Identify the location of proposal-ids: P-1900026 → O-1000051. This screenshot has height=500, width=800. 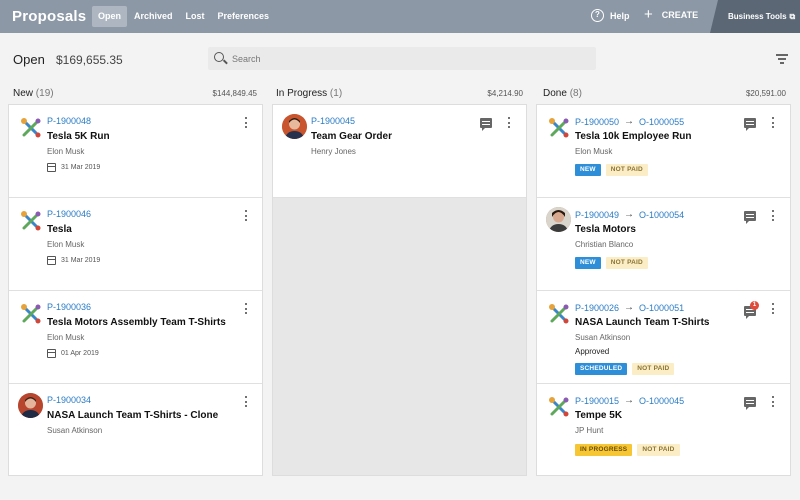
(629, 307).